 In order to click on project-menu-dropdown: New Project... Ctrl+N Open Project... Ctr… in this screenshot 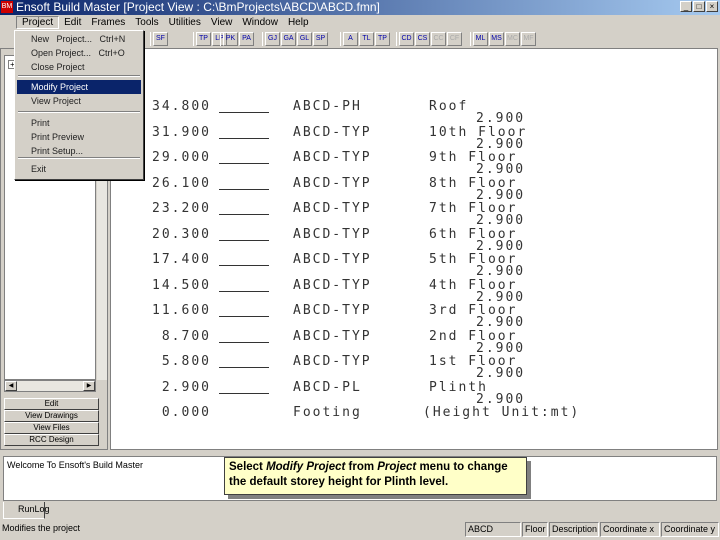, I will do `click(79, 105)`.